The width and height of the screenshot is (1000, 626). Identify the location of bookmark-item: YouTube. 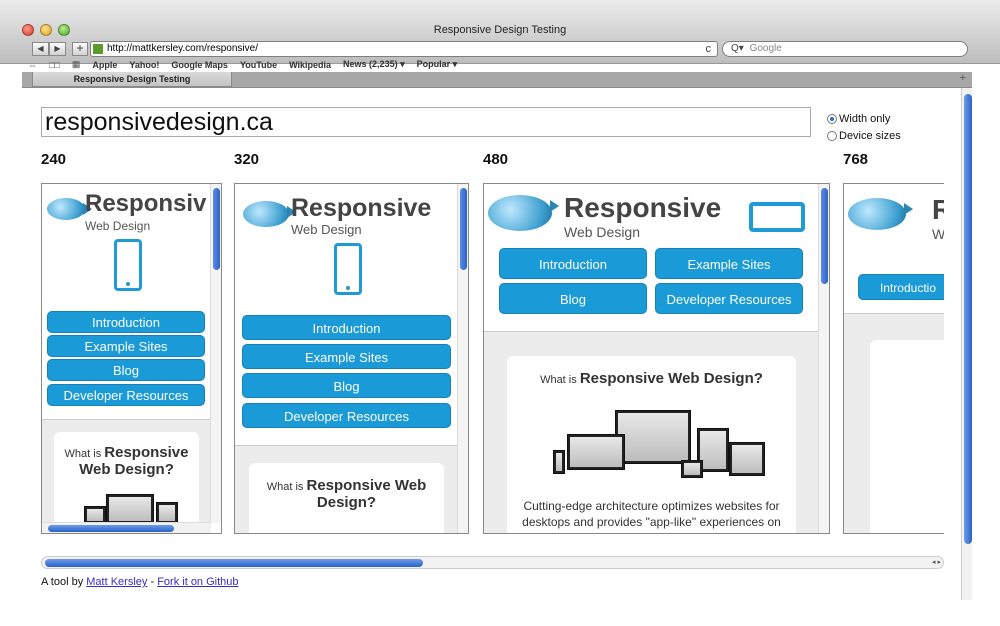
(258, 65).